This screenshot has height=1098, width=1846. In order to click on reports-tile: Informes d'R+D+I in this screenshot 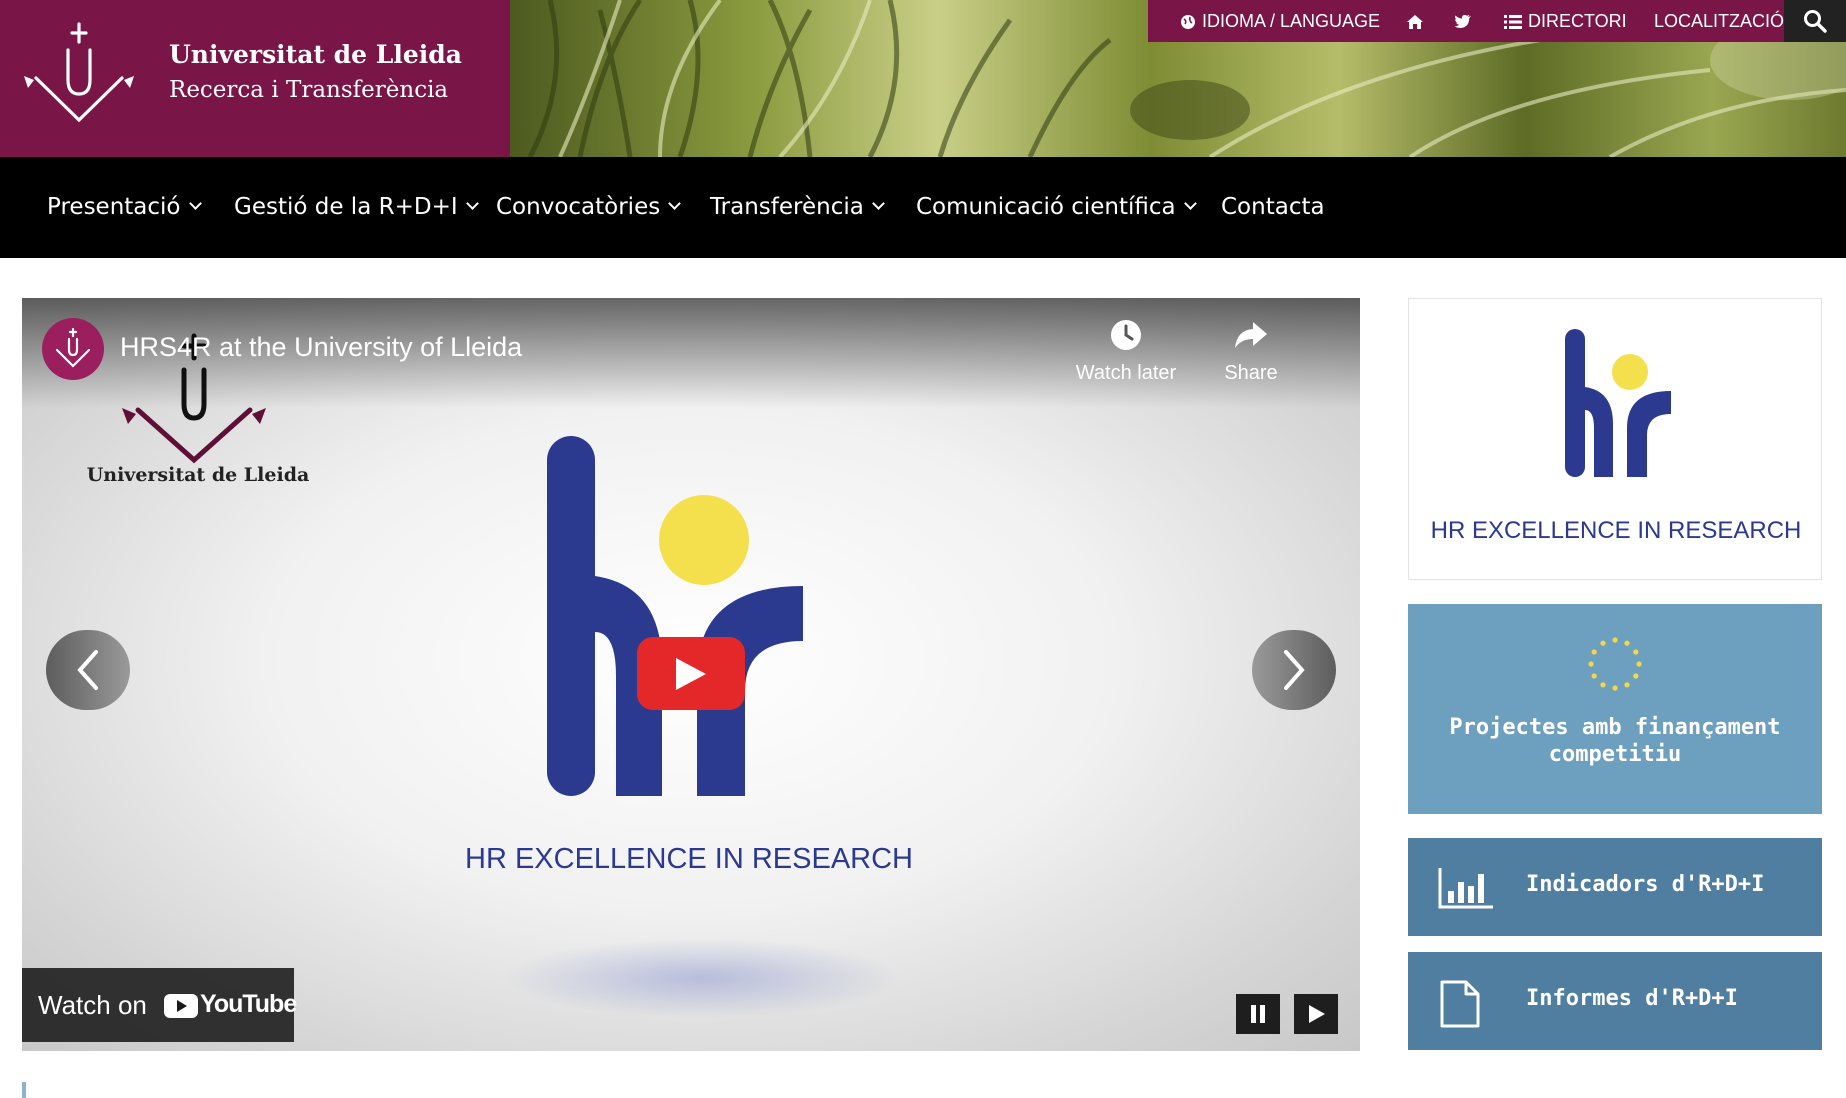, I will do `click(1615, 1001)`.